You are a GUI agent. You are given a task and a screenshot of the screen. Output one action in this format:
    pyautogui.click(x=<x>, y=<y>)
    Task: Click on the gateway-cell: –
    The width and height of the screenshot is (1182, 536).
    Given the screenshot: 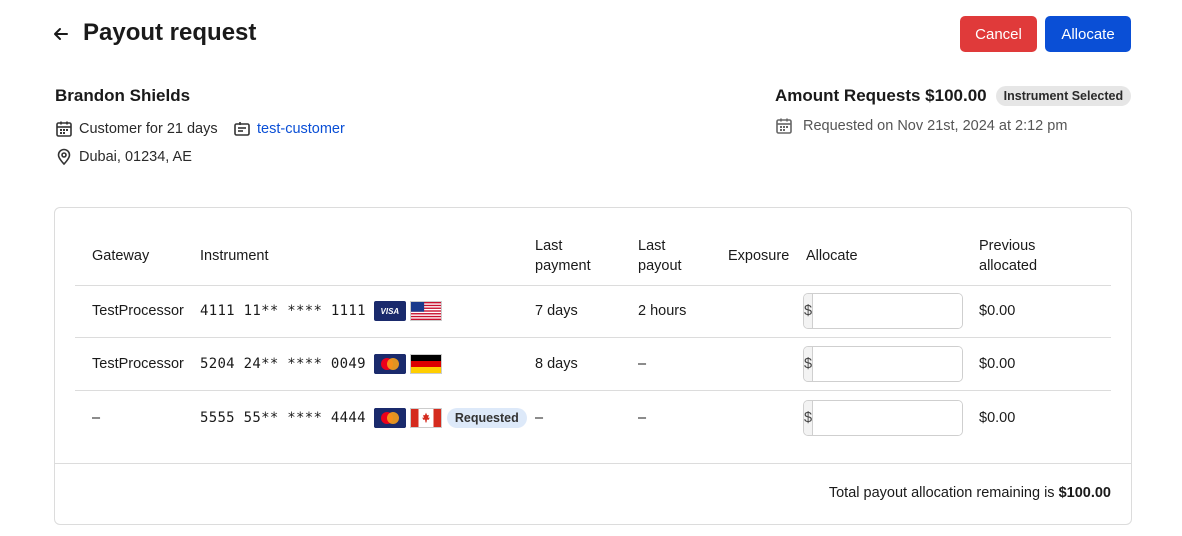 What is the action you would take?
    pyautogui.click(x=96, y=417)
    